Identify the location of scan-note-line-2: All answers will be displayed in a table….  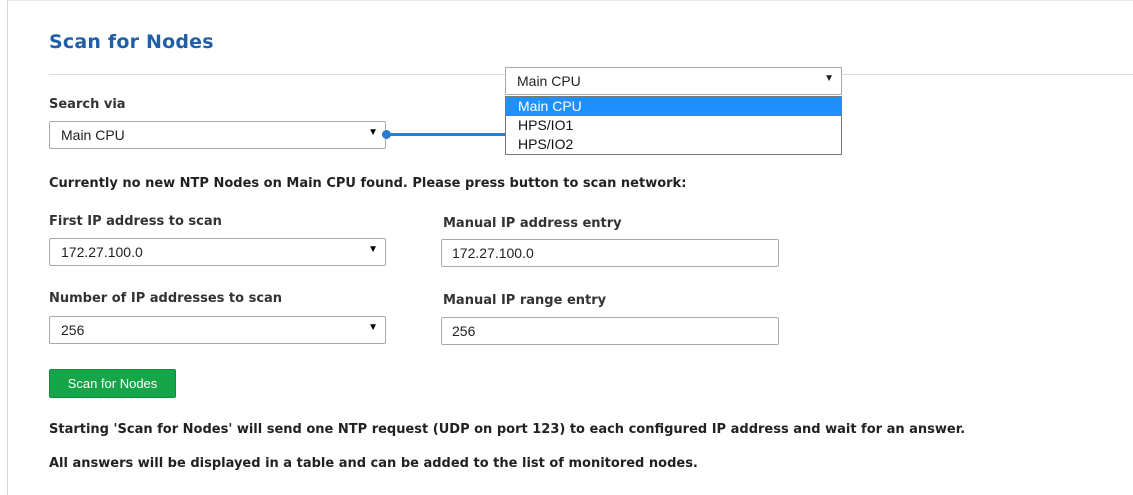
(373, 463).